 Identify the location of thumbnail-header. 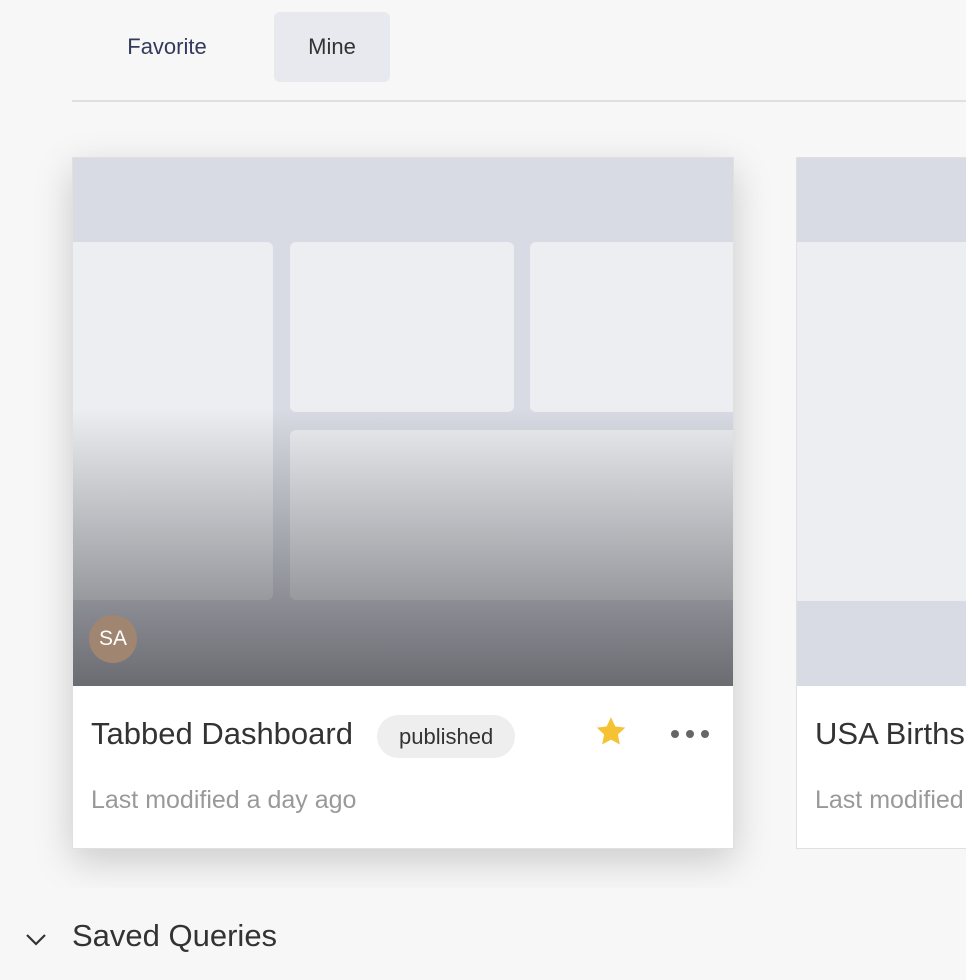
(881, 200).